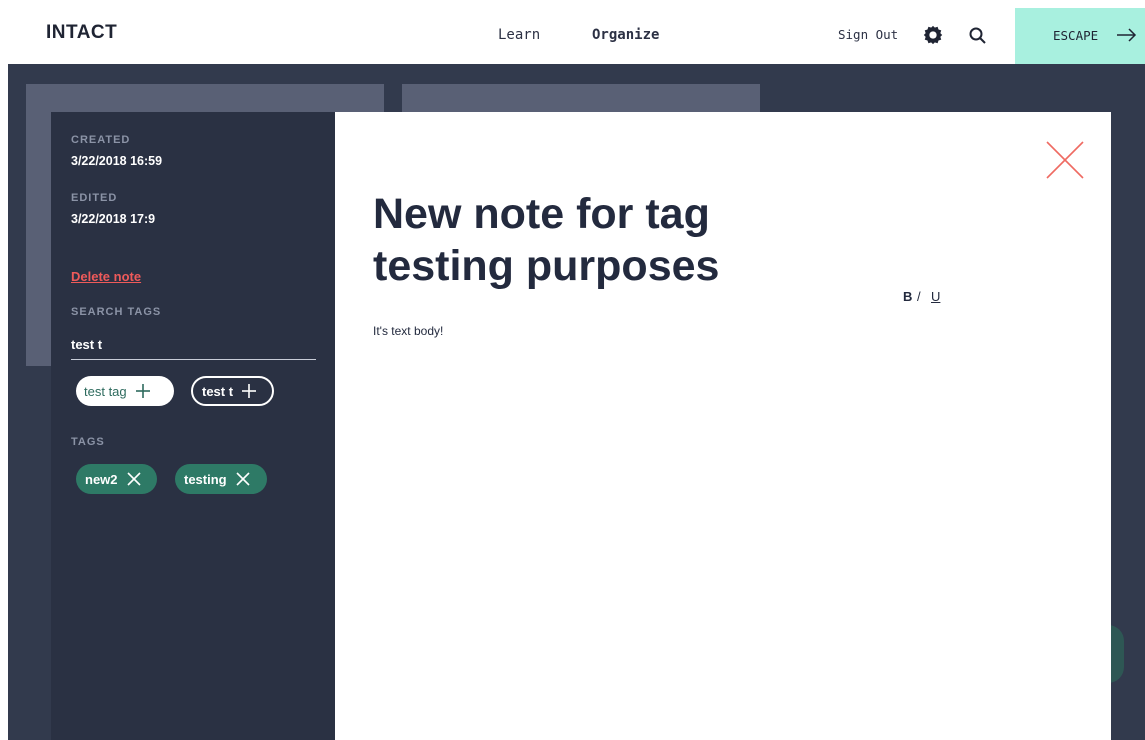 The width and height of the screenshot is (1145, 740). Describe the element at coordinates (933, 35) in the screenshot. I see `gear-icon` at that location.